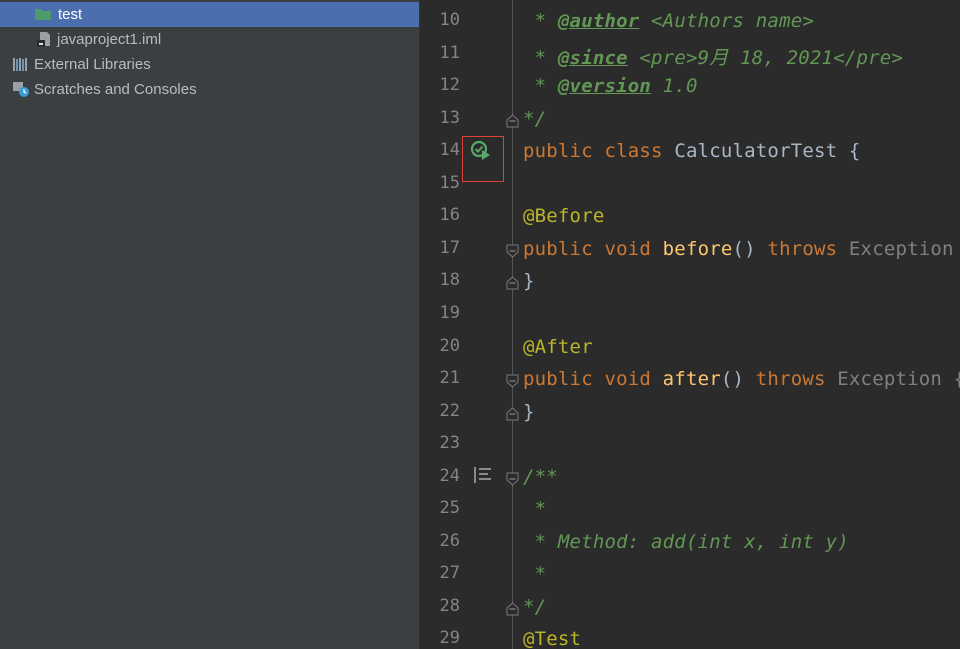  Describe the element at coordinates (440, 215) in the screenshot. I see `line-number: 16` at that location.